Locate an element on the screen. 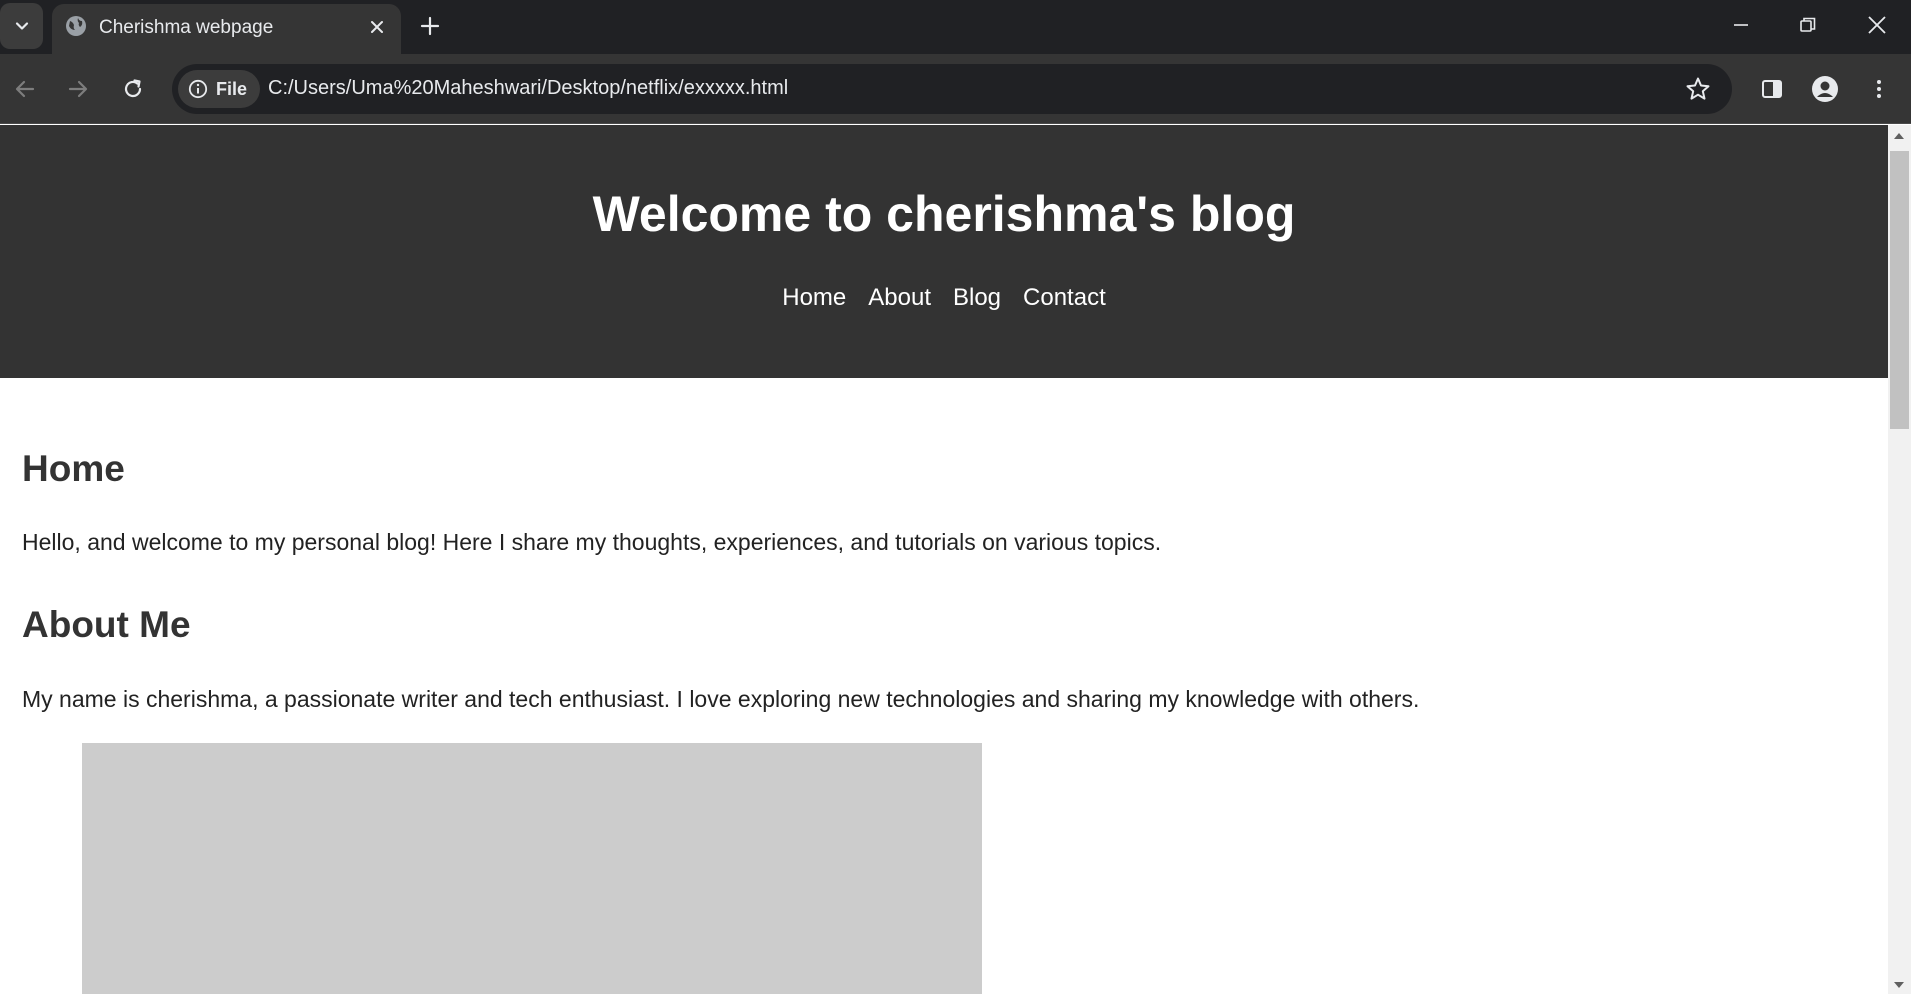 The height and width of the screenshot is (994, 1911). back-button is located at coordinates (25, 89).